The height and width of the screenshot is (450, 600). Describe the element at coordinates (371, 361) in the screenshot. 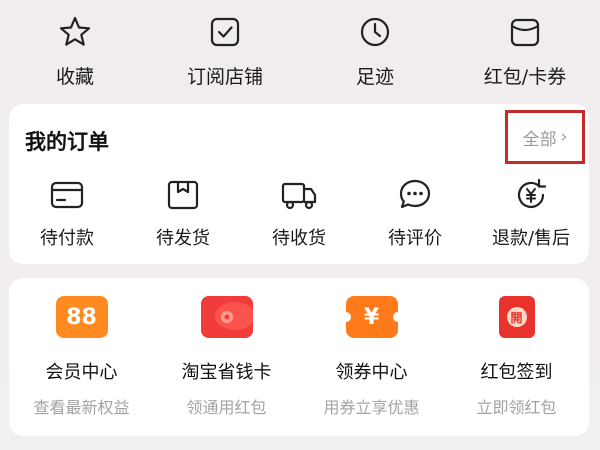

I see `benefit-coupon-center: ¥ 领券中心 用券立享优惠` at that location.